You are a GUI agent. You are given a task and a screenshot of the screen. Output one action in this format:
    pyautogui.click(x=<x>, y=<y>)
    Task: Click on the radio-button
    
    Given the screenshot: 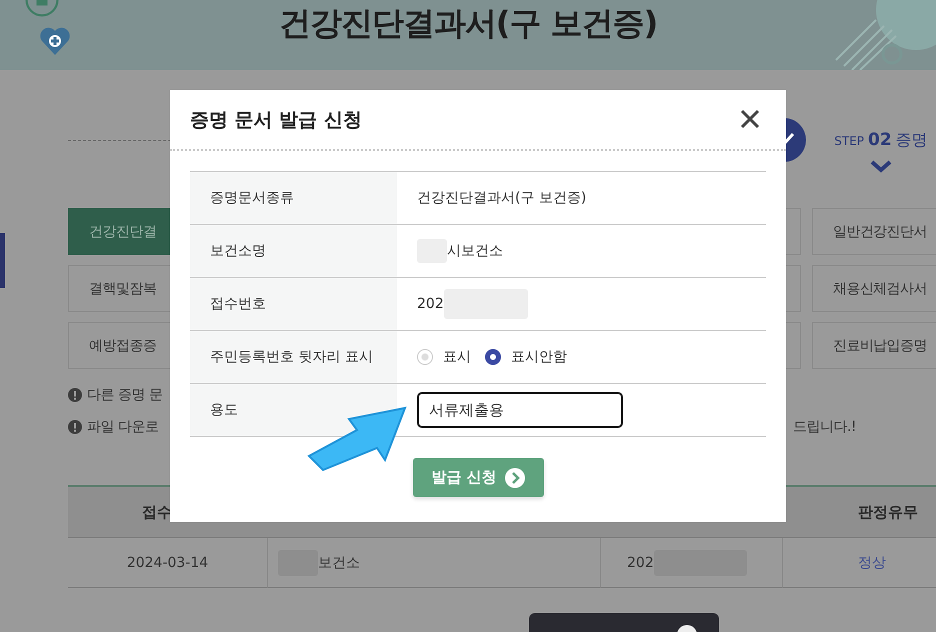 What is the action you would take?
    pyautogui.click(x=493, y=357)
    